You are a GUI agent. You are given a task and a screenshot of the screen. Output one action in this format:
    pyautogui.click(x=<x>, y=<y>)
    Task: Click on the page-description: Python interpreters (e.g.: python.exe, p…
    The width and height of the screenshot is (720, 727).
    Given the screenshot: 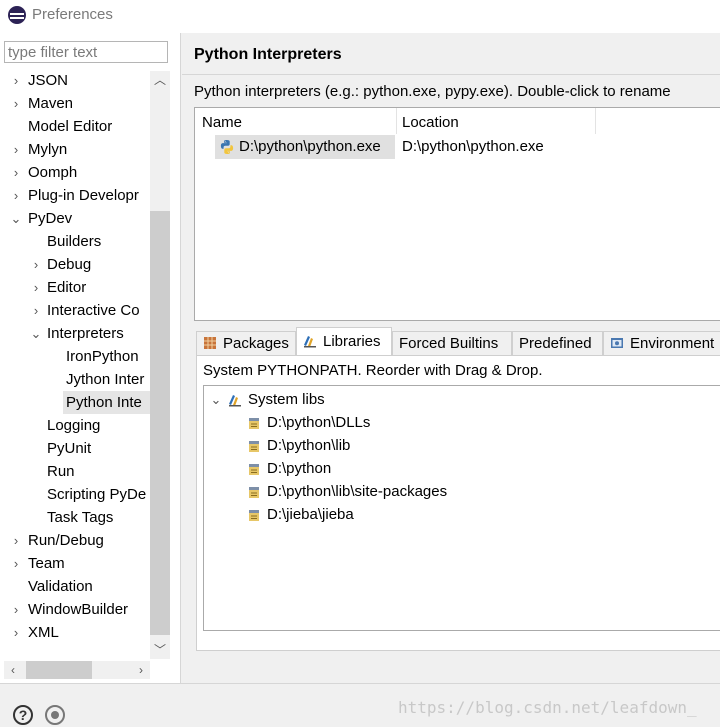 What is the action you would take?
    pyautogui.click(x=432, y=91)
    